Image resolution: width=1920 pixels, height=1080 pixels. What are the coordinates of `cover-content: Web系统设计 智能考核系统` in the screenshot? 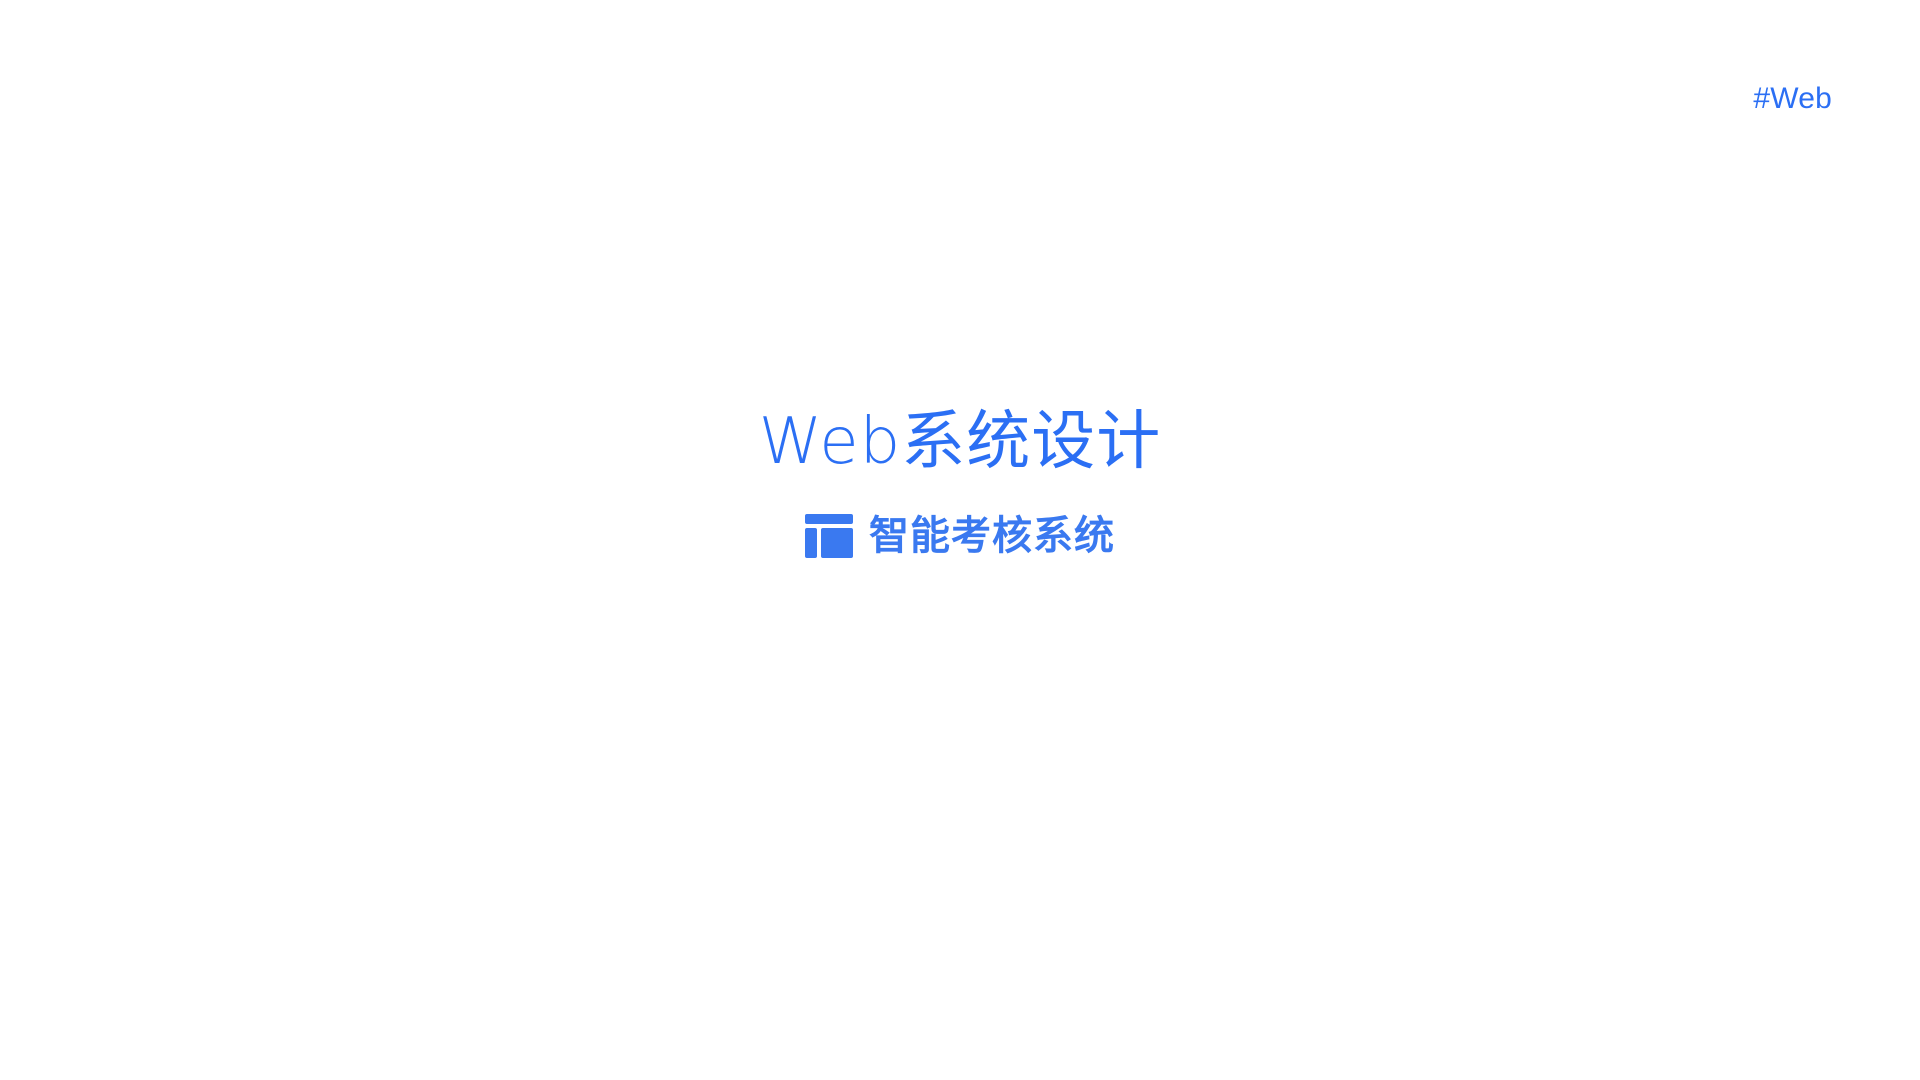 It's located at (960, 484).